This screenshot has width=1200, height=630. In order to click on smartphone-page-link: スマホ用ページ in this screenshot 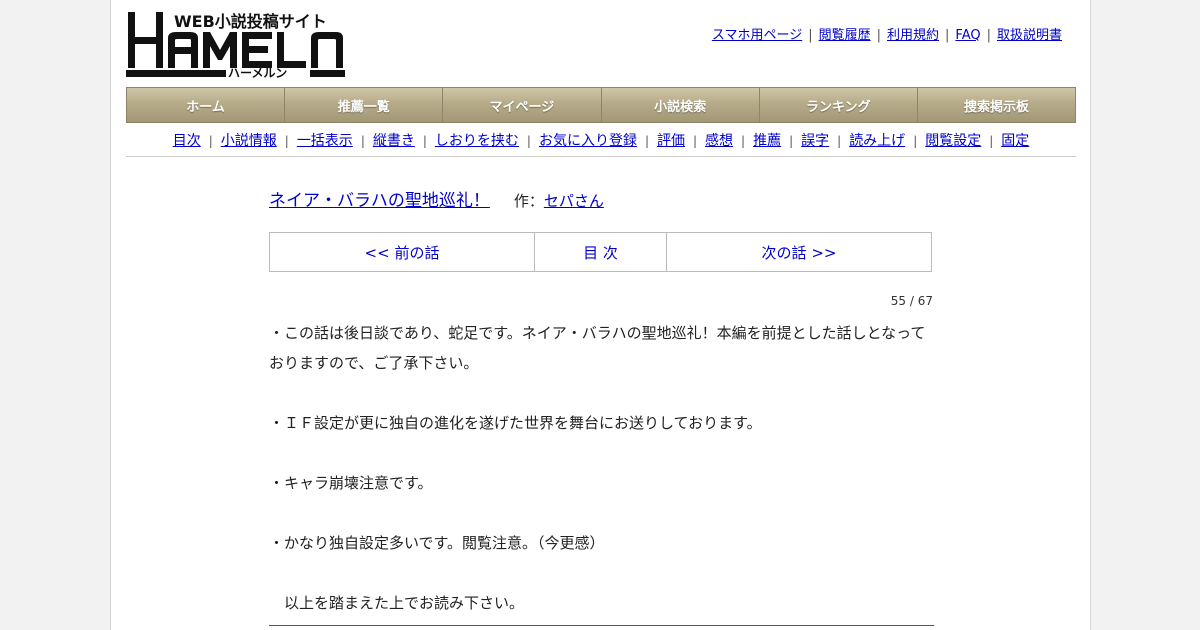, I will do `click(757, 35)`.